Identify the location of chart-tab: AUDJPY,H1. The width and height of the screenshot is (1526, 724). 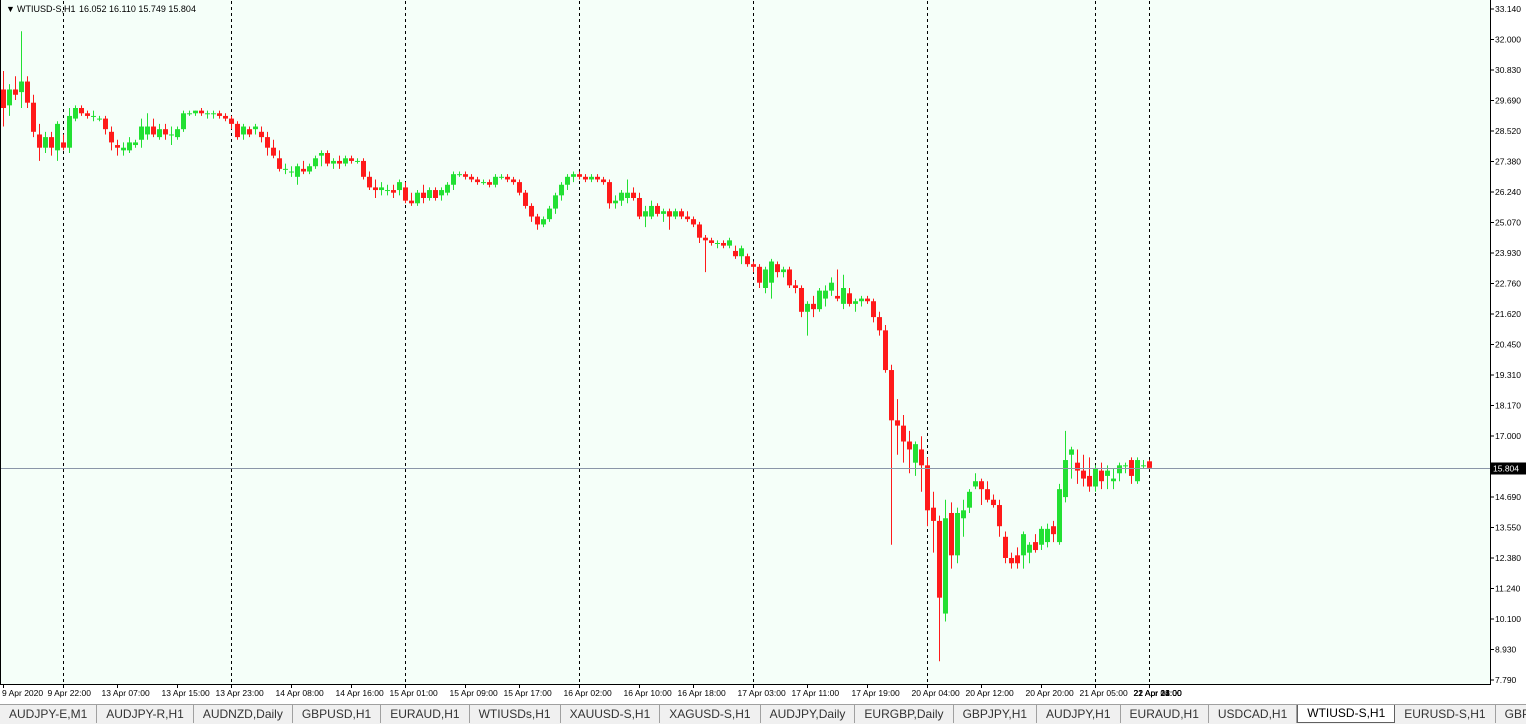
(1079, 714).